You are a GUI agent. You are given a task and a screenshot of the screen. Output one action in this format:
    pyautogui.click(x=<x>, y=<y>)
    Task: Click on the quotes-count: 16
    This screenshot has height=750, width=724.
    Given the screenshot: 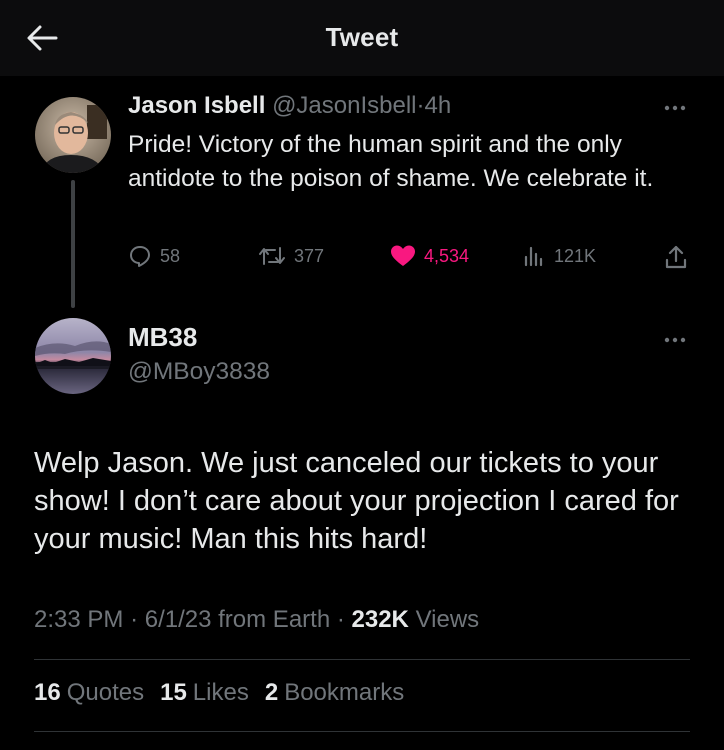 What is the action you would take?
    pyautogui.click(x=47, y=692)
    